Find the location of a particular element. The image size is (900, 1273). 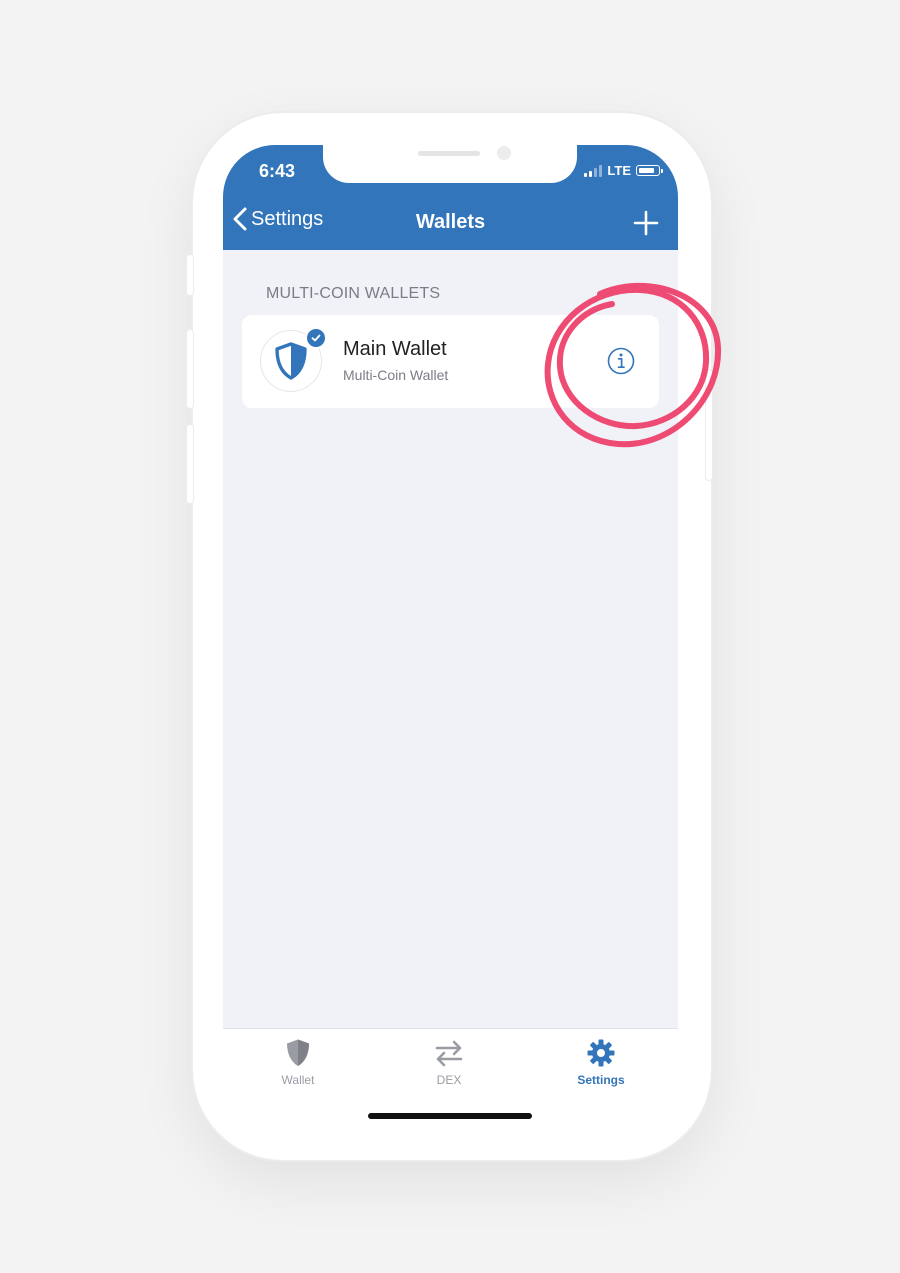

status-indicators: LTE is located at coordinates (623, 170).